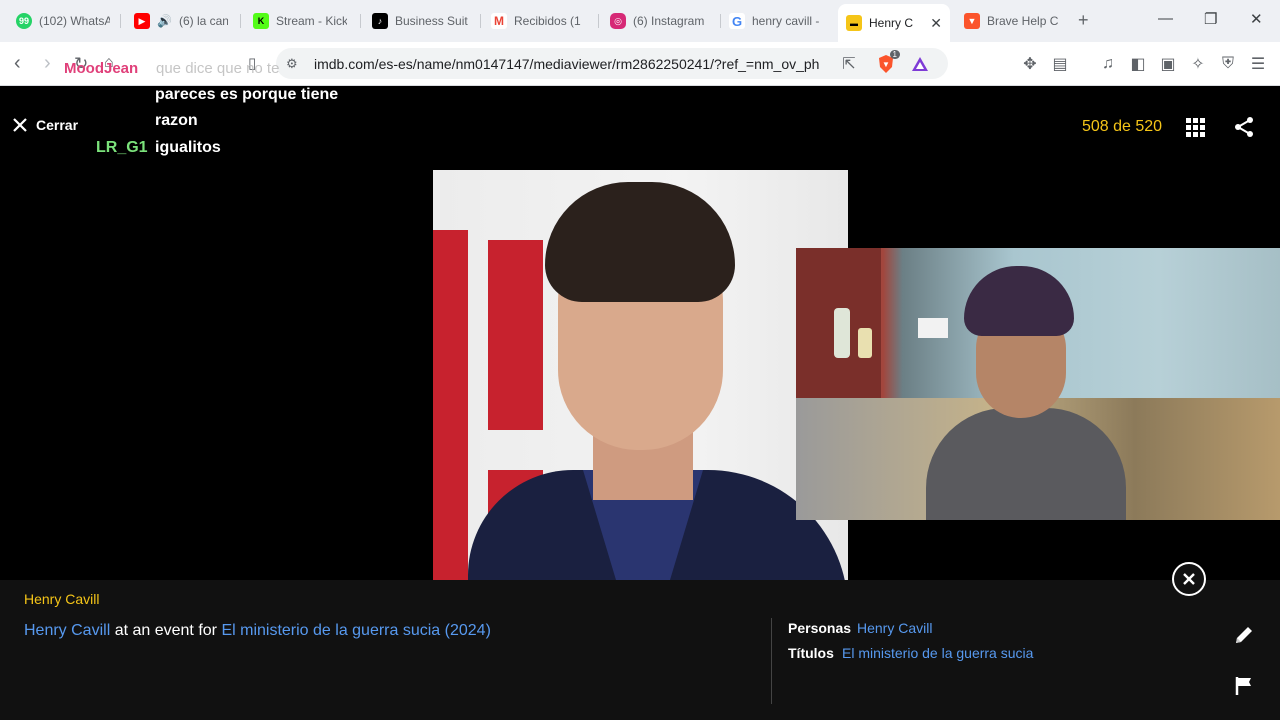 The height and width of the screenshot is (720, 1280). I want to click on kick-icon: K, so click(261, 21).